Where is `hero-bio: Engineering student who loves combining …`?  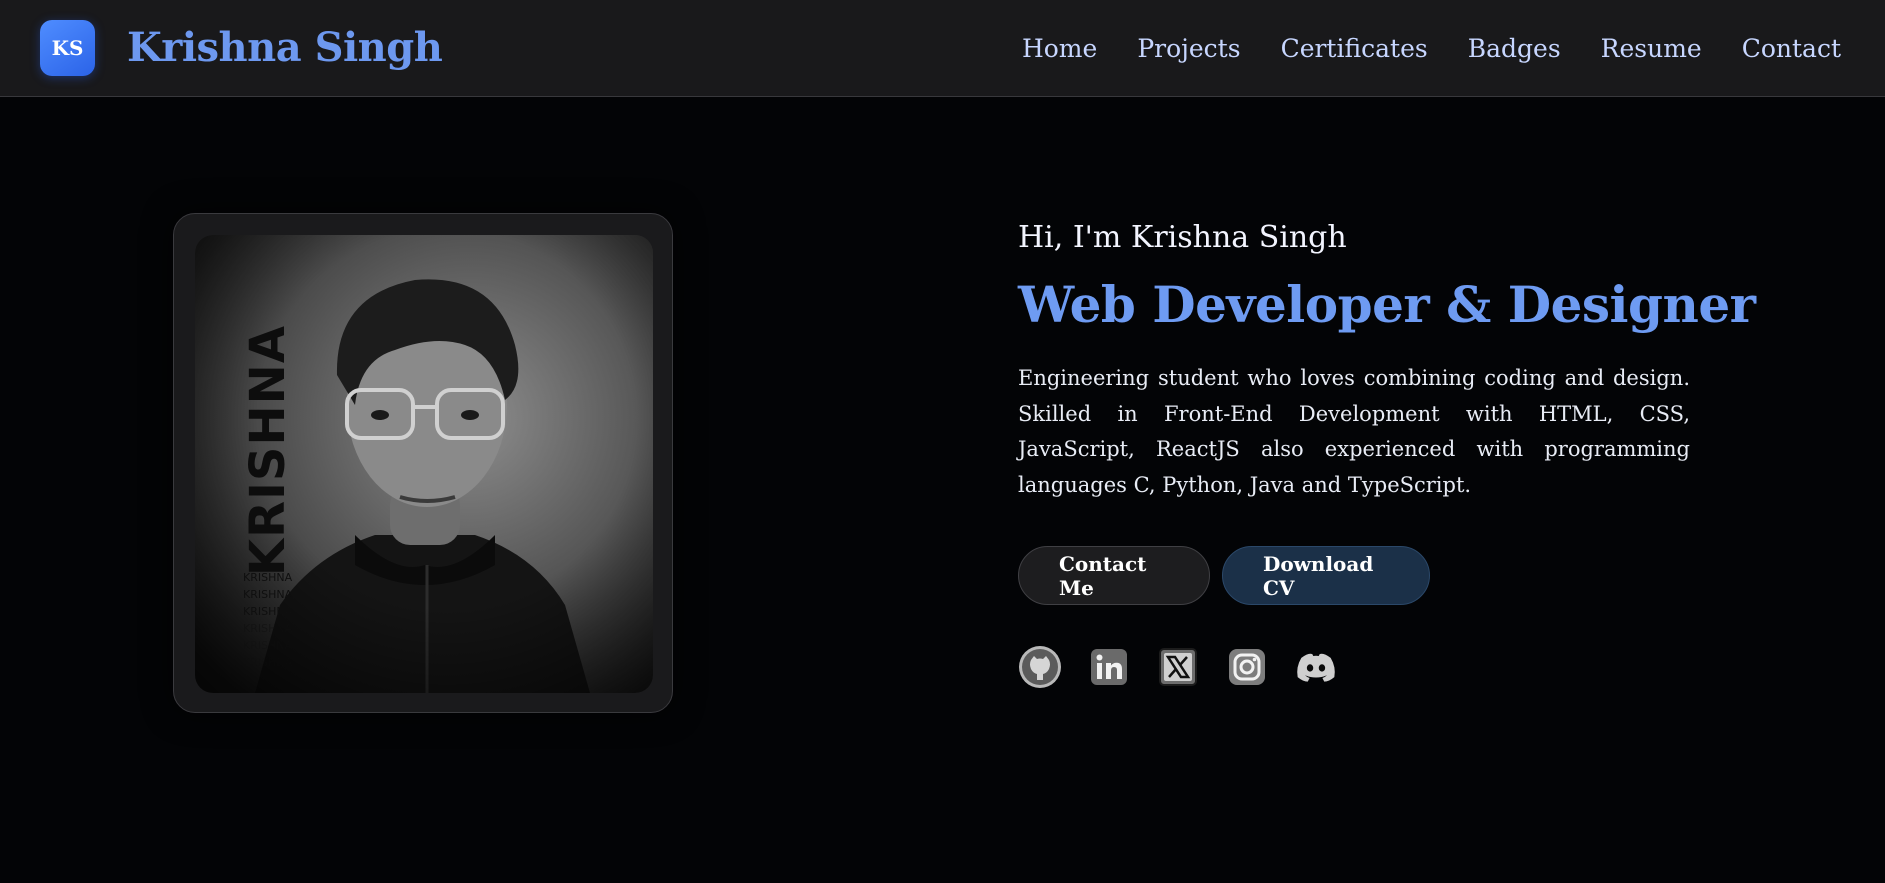 hero-bio: Engineering student who loves combining … is located at coordinates (1354, 431).